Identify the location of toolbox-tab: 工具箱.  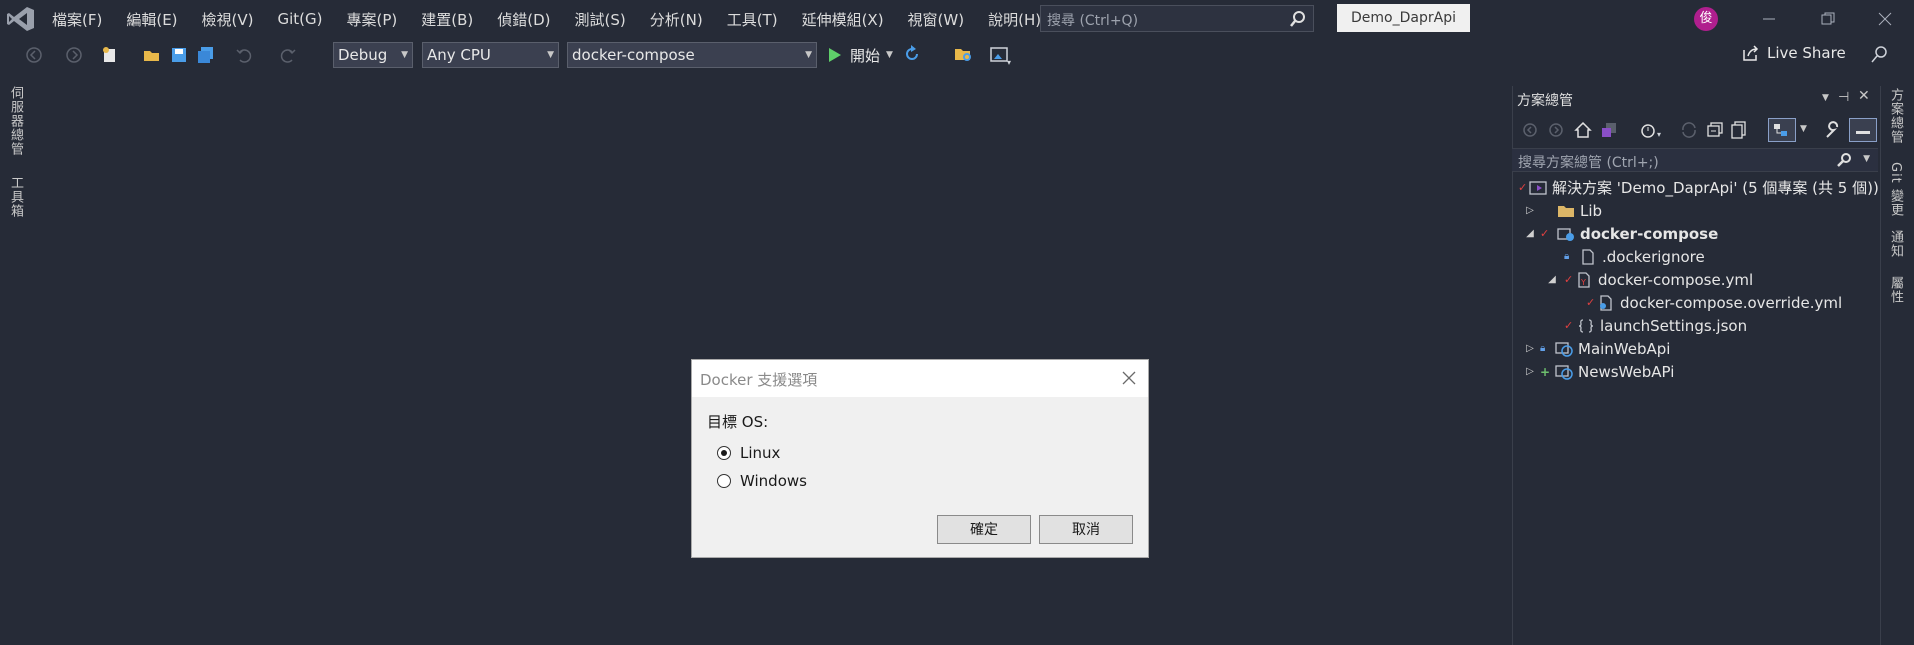
(15, 197).